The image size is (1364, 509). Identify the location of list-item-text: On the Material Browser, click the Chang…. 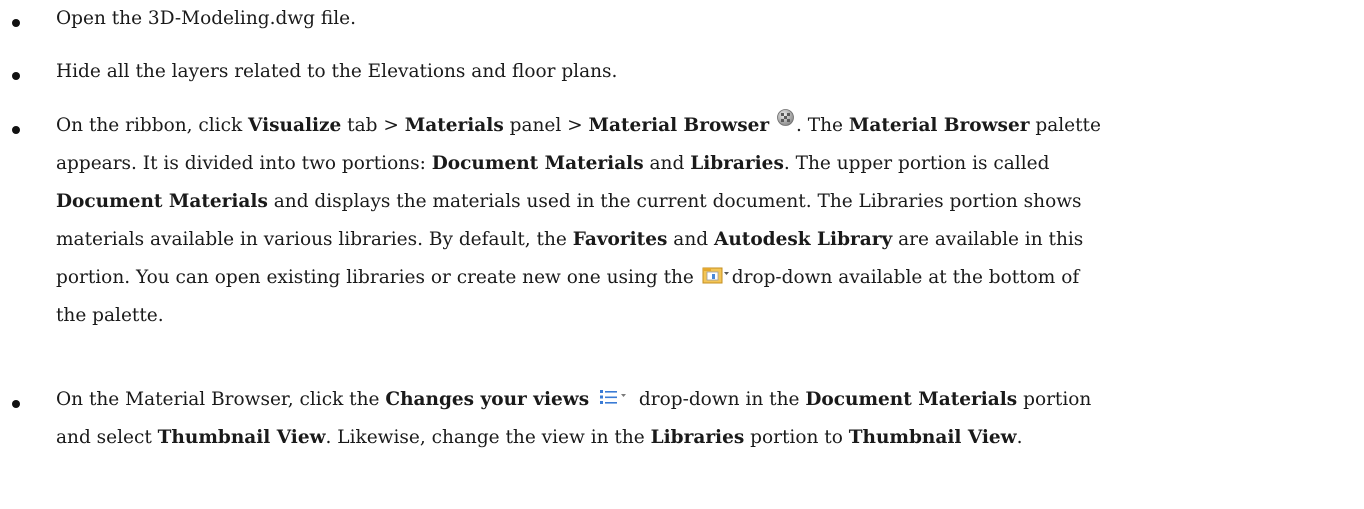
(701, 419).